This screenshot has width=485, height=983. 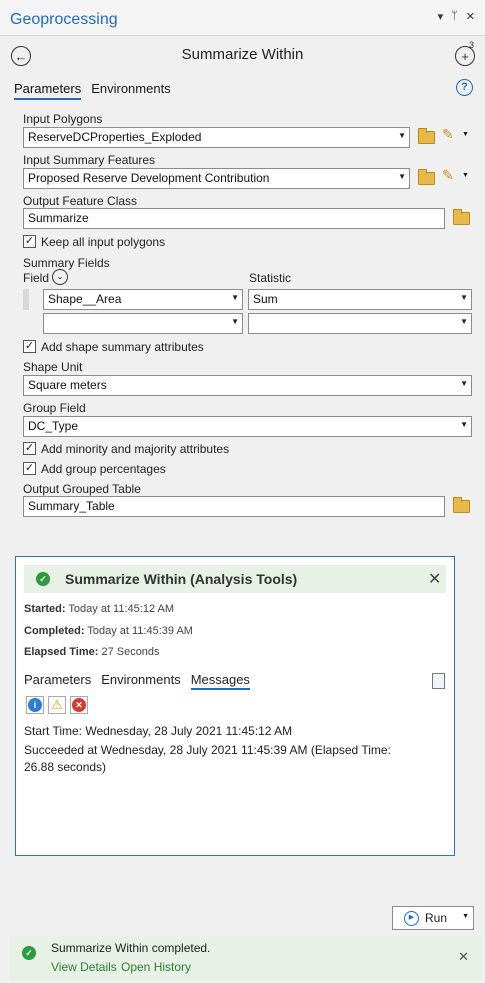 I want to click on result-tab-parameters: Parameters, so click(x=57, y=681).